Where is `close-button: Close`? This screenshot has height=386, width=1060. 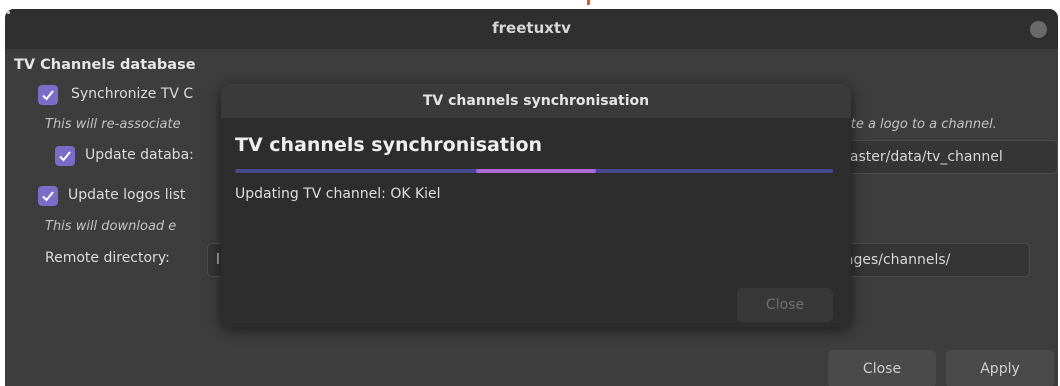
close-button: Close is located at coordinates (882, 368).